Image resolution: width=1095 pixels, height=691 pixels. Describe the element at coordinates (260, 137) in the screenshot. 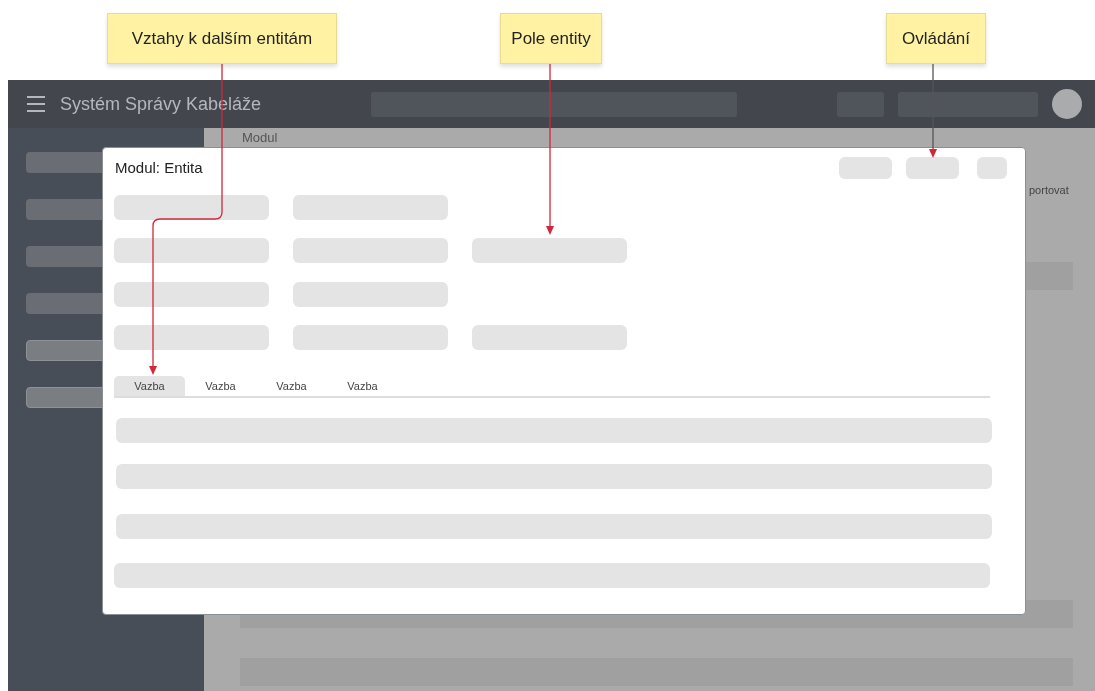

I see `page-heading: Modul` at that location.